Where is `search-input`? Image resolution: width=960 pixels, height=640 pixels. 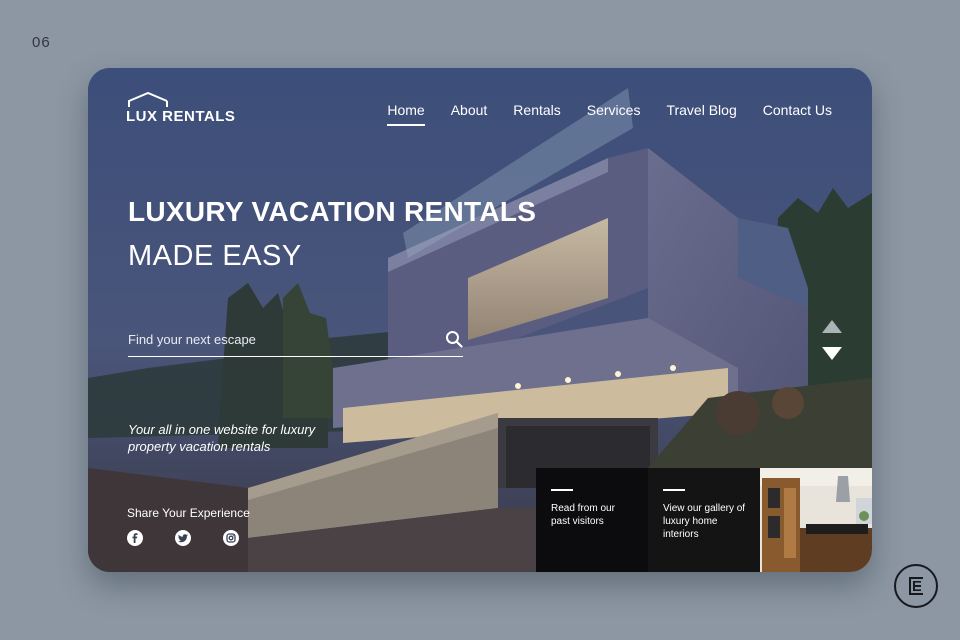 search-input is located at coordinates (278, 339).